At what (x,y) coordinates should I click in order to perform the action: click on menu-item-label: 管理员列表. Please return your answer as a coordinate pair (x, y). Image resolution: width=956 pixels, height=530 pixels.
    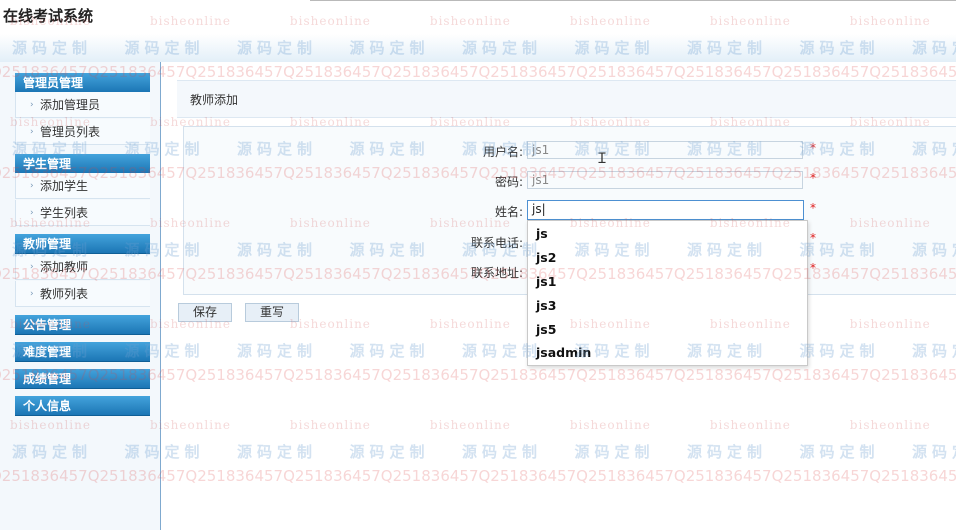
    Looking at the image, I should click on (70, 132).